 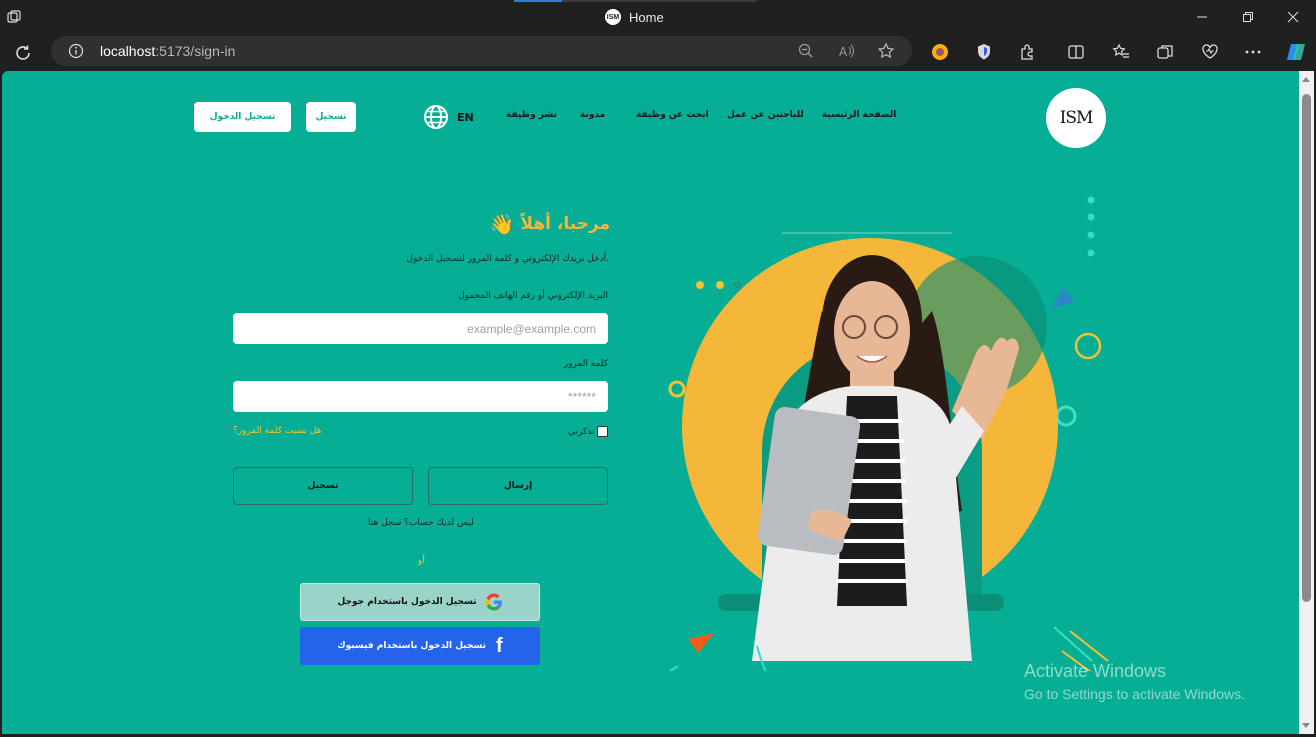 What do you see at coordinates (1134, 694) in the screenshot?
I see `activate-windows-subtitle: Go to Settings to activate Windows.` at bounding box center [1134, 694].